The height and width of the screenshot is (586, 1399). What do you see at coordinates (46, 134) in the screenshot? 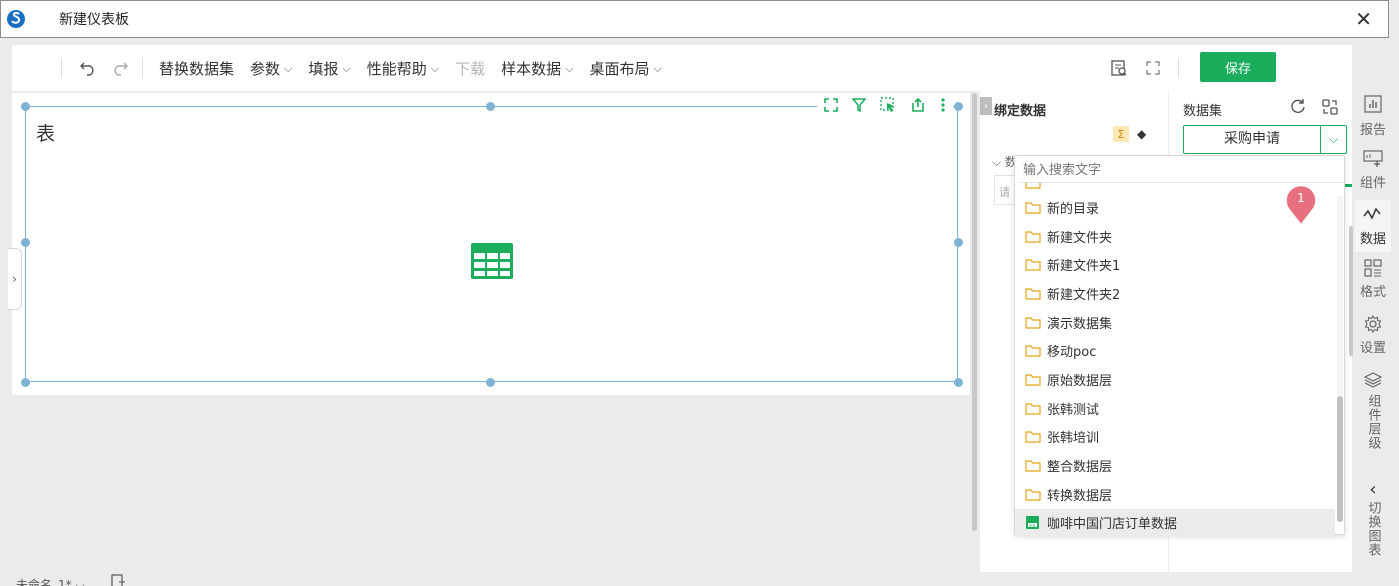
I see `widget-title: 表` at bounding box center [46, 134].